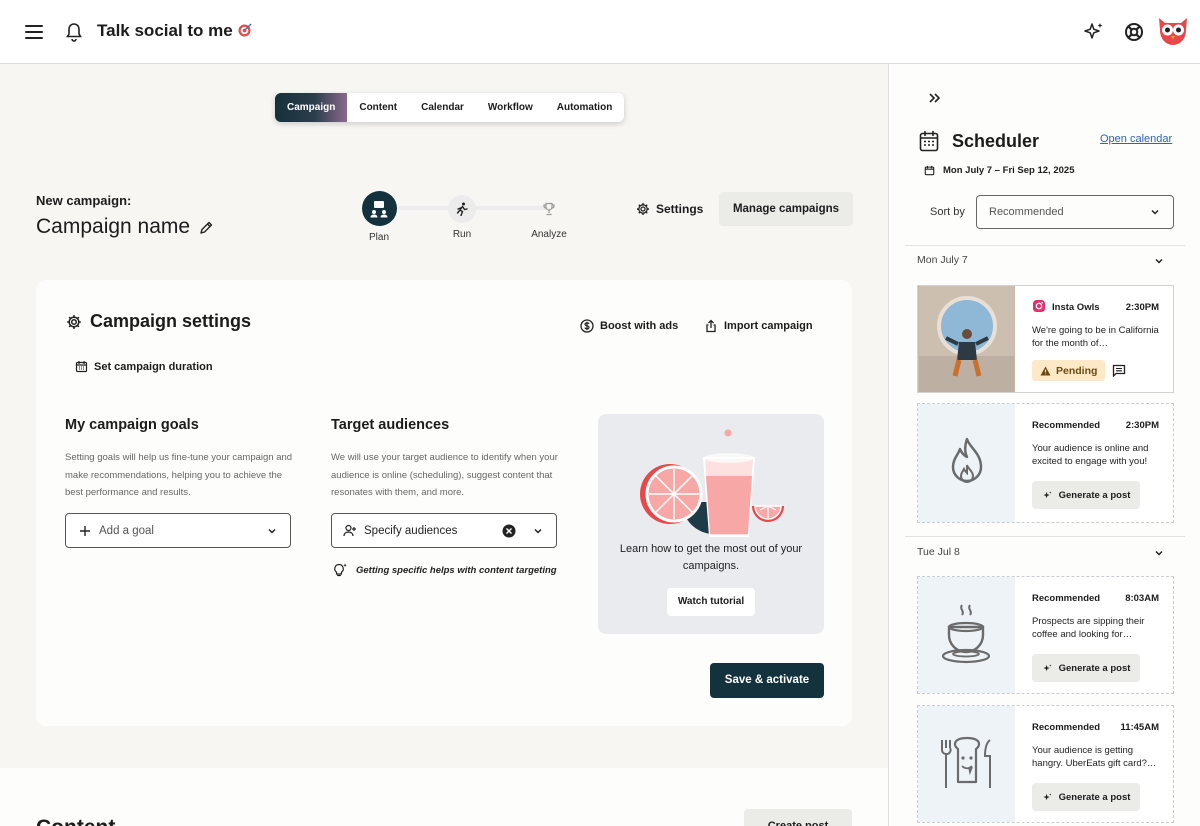  What do you see at coordinates (549, 209) in the screenshot?
I see `trophy-icon` at bounding box center [549, 209].